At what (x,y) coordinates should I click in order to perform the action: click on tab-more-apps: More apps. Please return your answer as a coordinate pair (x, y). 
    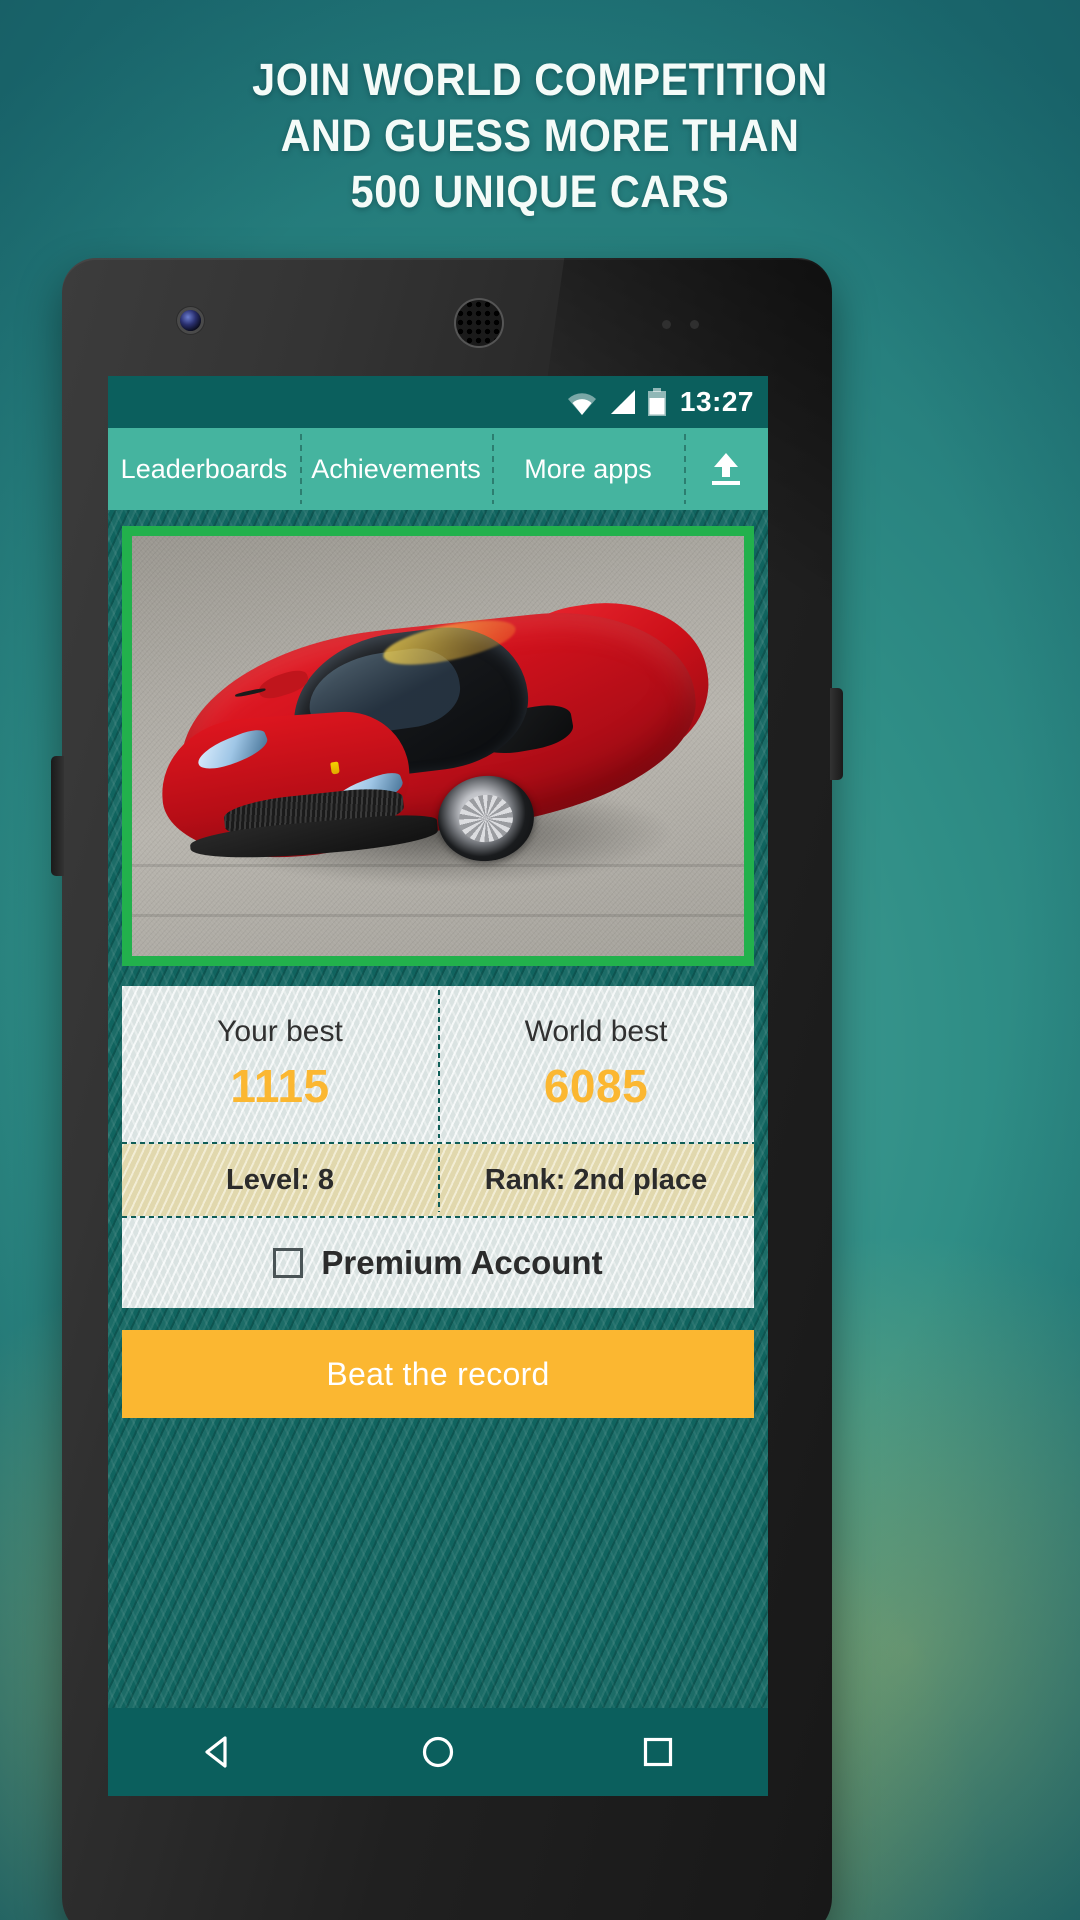
    Looking at the image, I should click on (588, 469).